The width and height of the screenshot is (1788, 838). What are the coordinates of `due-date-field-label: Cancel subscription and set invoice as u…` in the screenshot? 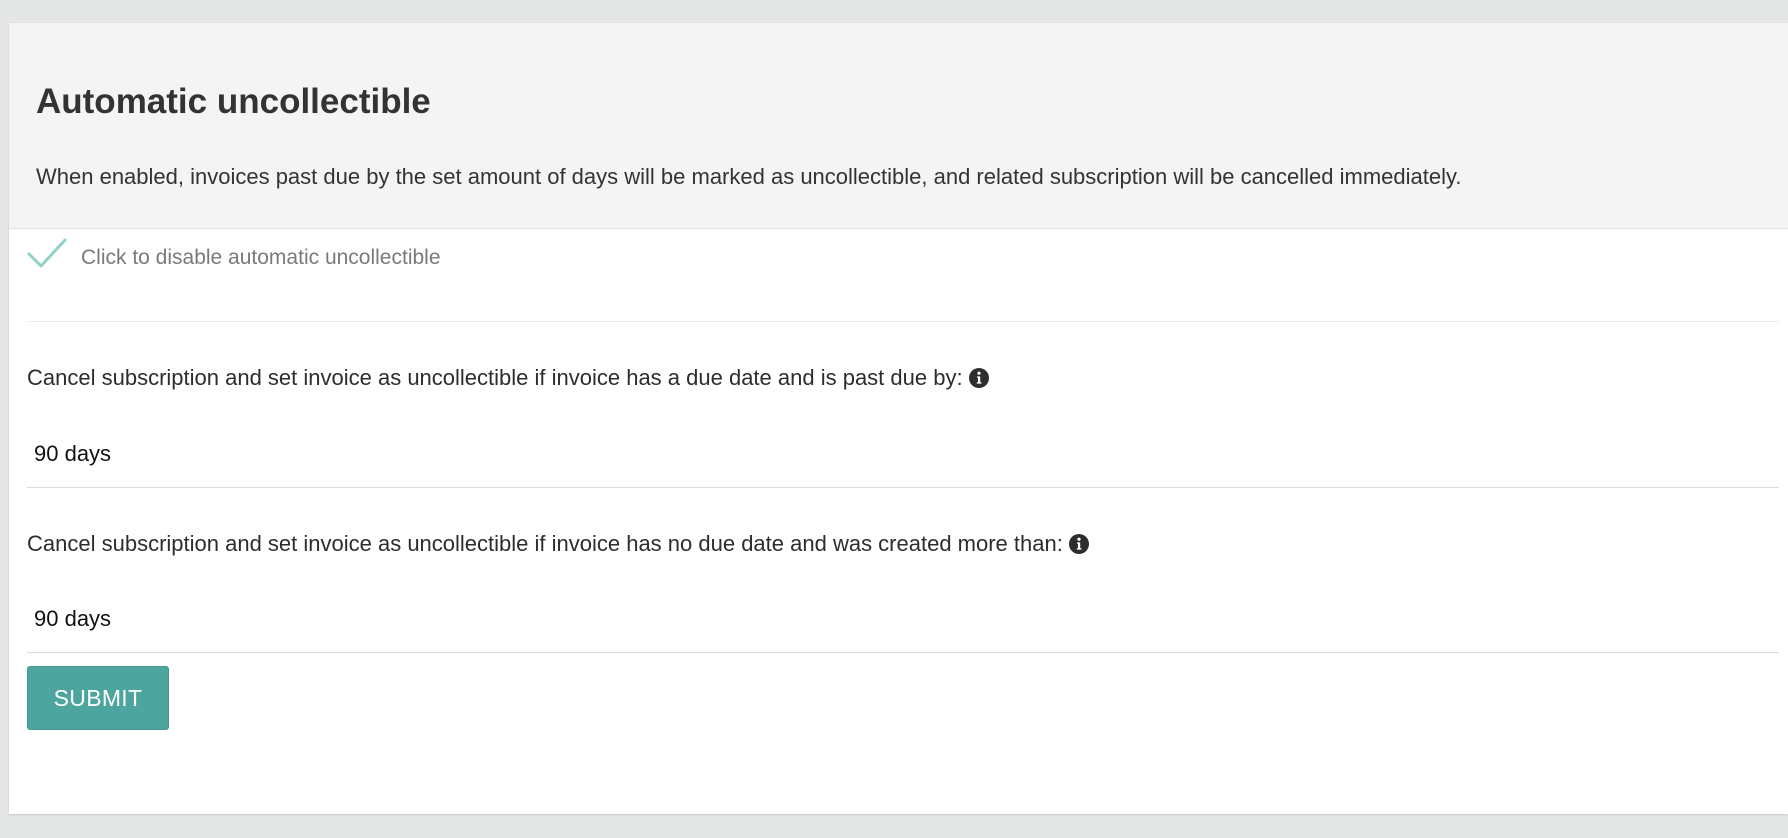 It's located at (508, 378).